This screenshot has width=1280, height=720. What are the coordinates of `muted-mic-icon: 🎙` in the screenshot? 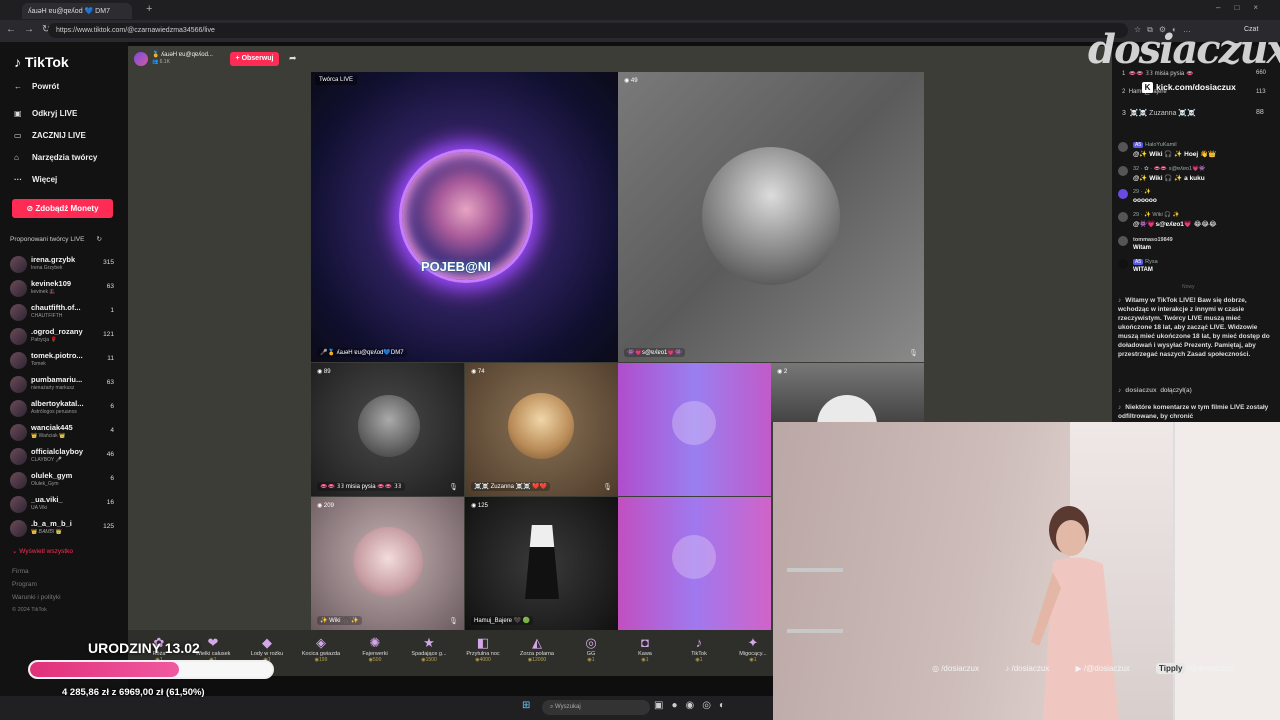 It's located at (607, 487).